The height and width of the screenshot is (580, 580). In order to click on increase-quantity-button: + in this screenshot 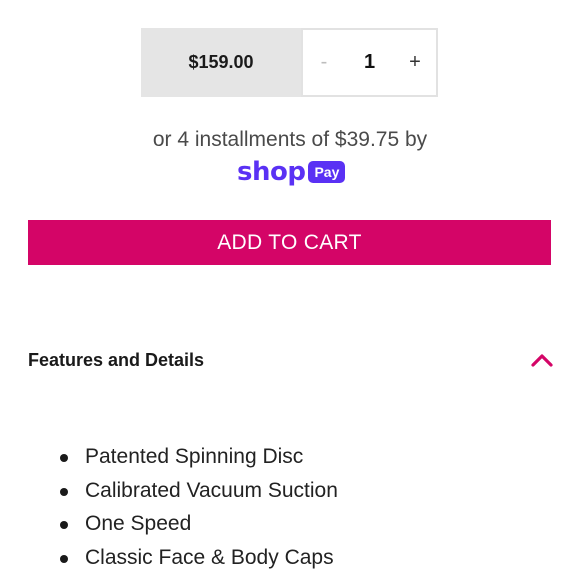, I will do `click(415, 62)`.